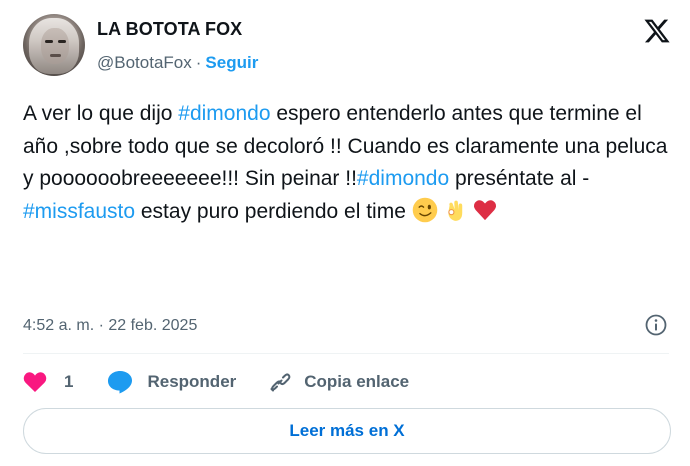  I want to click on avatar, so click(54, 45).